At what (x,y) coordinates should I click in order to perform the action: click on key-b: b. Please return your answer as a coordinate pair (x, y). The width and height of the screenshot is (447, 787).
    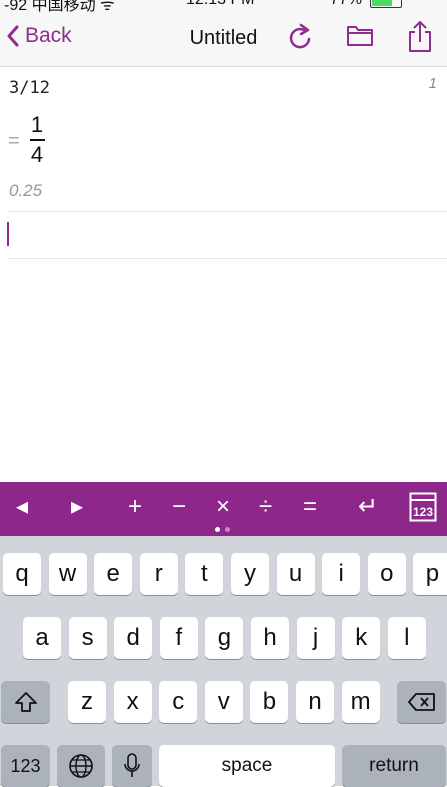
    Looking at the image, I should click on (269, 702).